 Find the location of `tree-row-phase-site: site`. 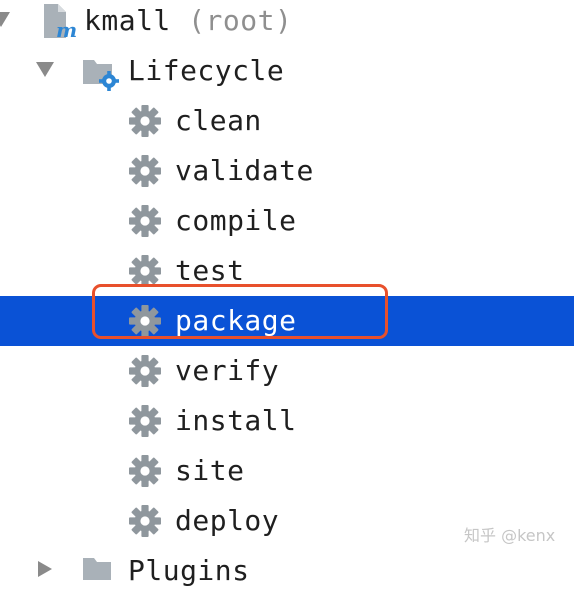

tree-row-phase-site: site is located at coordinates (287, 471).